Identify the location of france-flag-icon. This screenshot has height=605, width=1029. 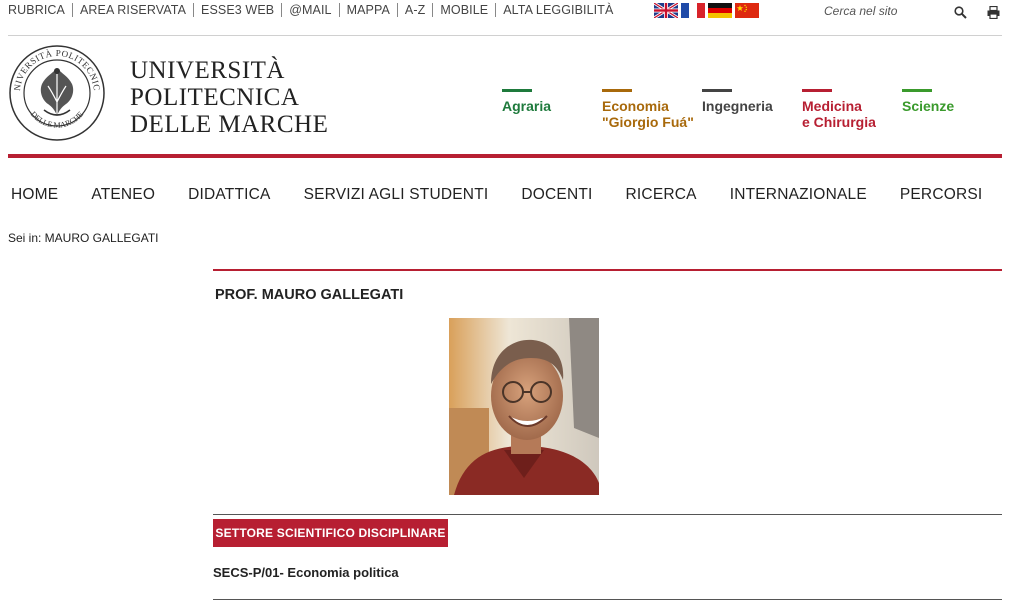
(693, 10).